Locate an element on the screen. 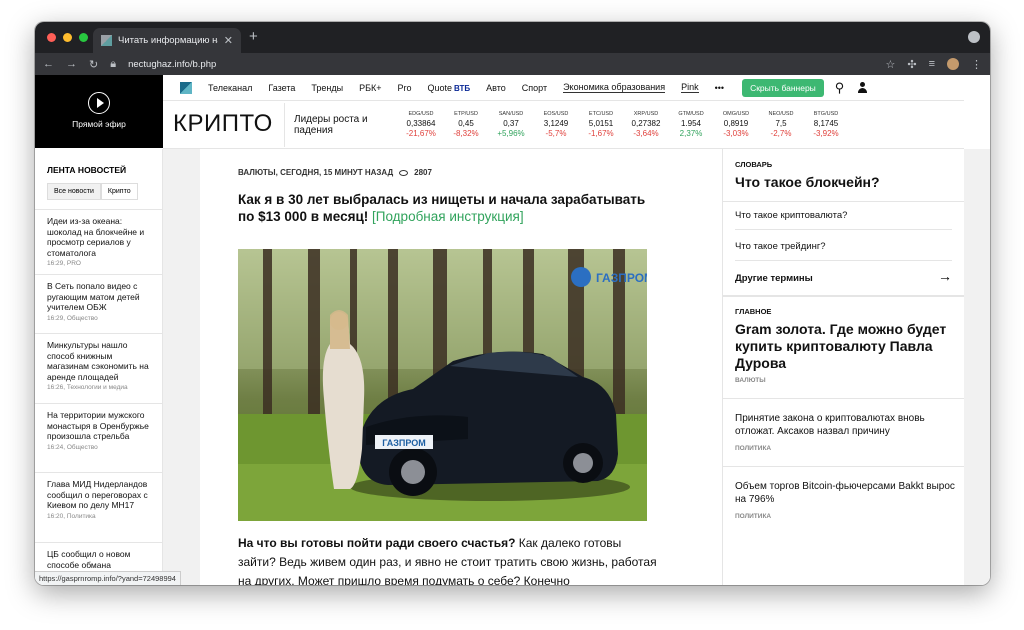  nav-more-icon: ••• is located at coordinates (719, 88).